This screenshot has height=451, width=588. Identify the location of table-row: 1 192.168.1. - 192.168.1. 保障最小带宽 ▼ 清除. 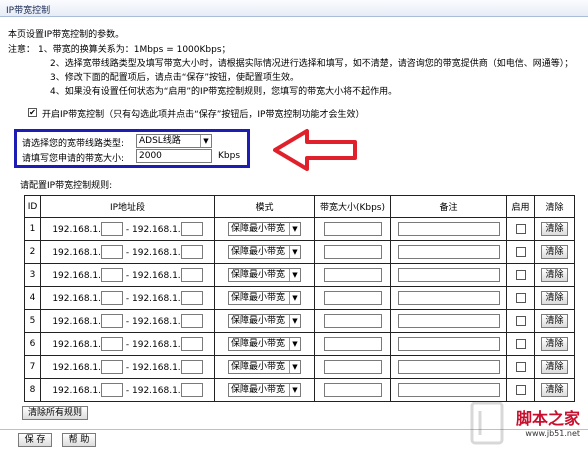
(299, 229).